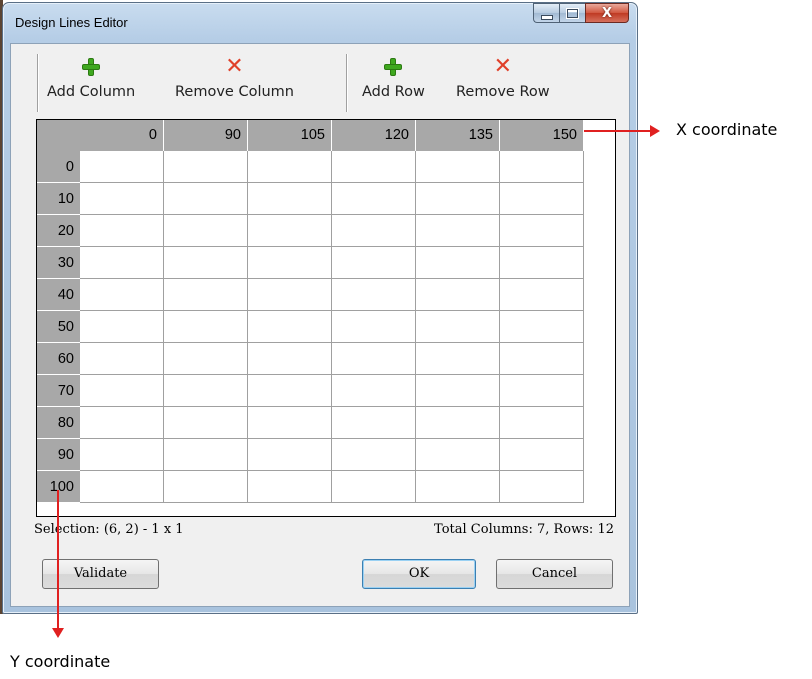 This screenshot has width=812, height=679. I want to click on minimize-button, so click(546, 13).